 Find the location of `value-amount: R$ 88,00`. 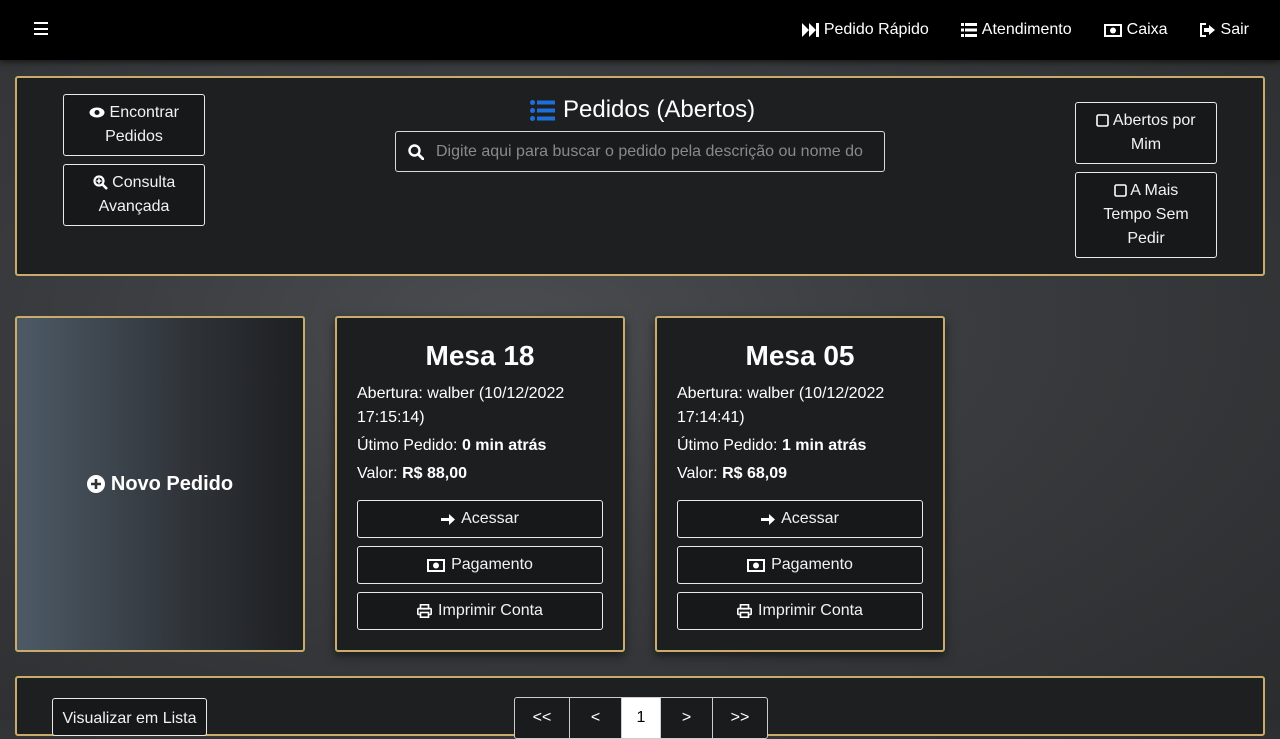

value-amount: R$ 88,00 is located at coordinates (434, 473).